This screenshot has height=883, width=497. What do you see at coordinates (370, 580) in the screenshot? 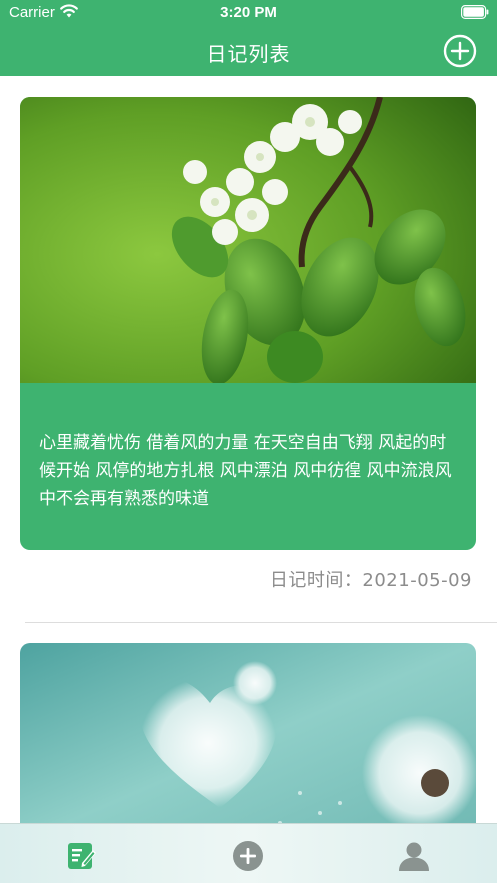
I see `diary-time: 日记时间：2021-05-09` at bounding box center [370, 580].